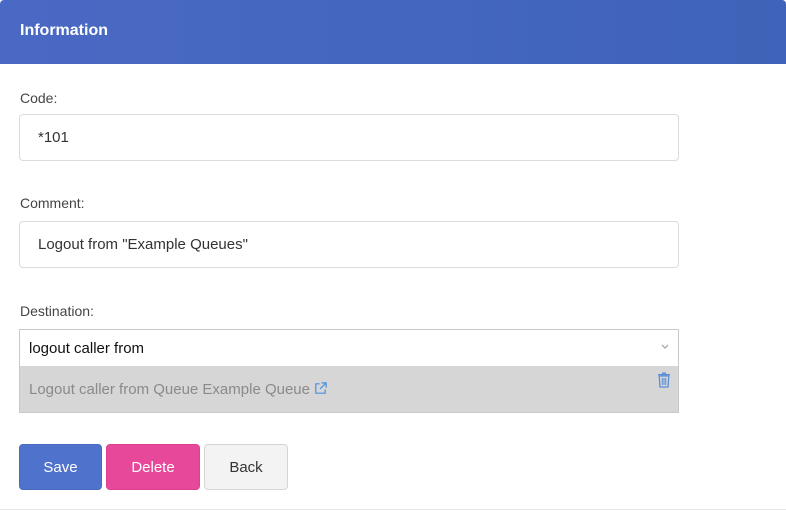 This screenshot has height=516, width=786. What do you see at coordinates (393, 509) in the screenshot?
I see `panel-bottom-border` at bounding box center [393, 509].